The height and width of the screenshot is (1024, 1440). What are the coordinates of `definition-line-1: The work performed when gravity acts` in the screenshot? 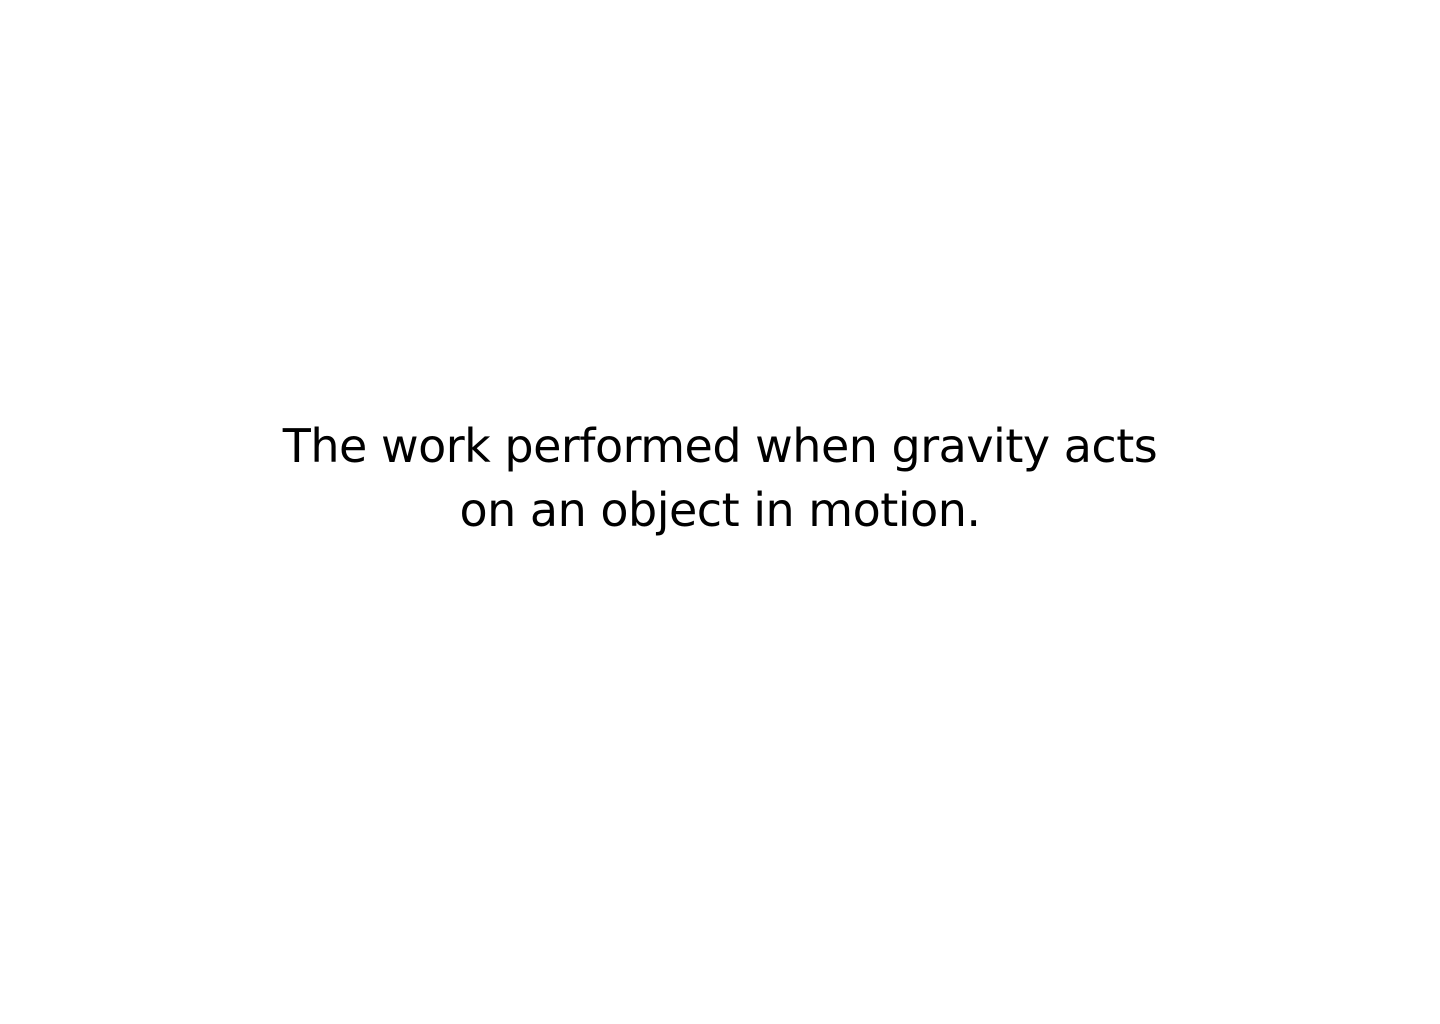 It's located at (720, 446).